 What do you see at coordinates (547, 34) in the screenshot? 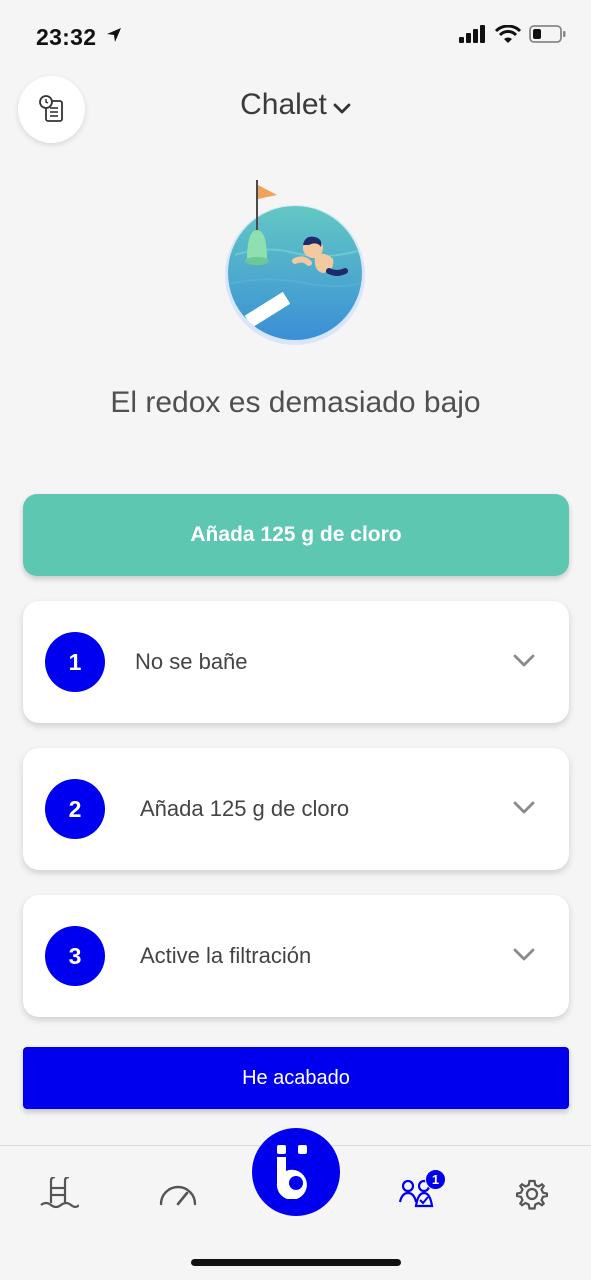
I see `battery-icon` at bounding box center [547, 34].